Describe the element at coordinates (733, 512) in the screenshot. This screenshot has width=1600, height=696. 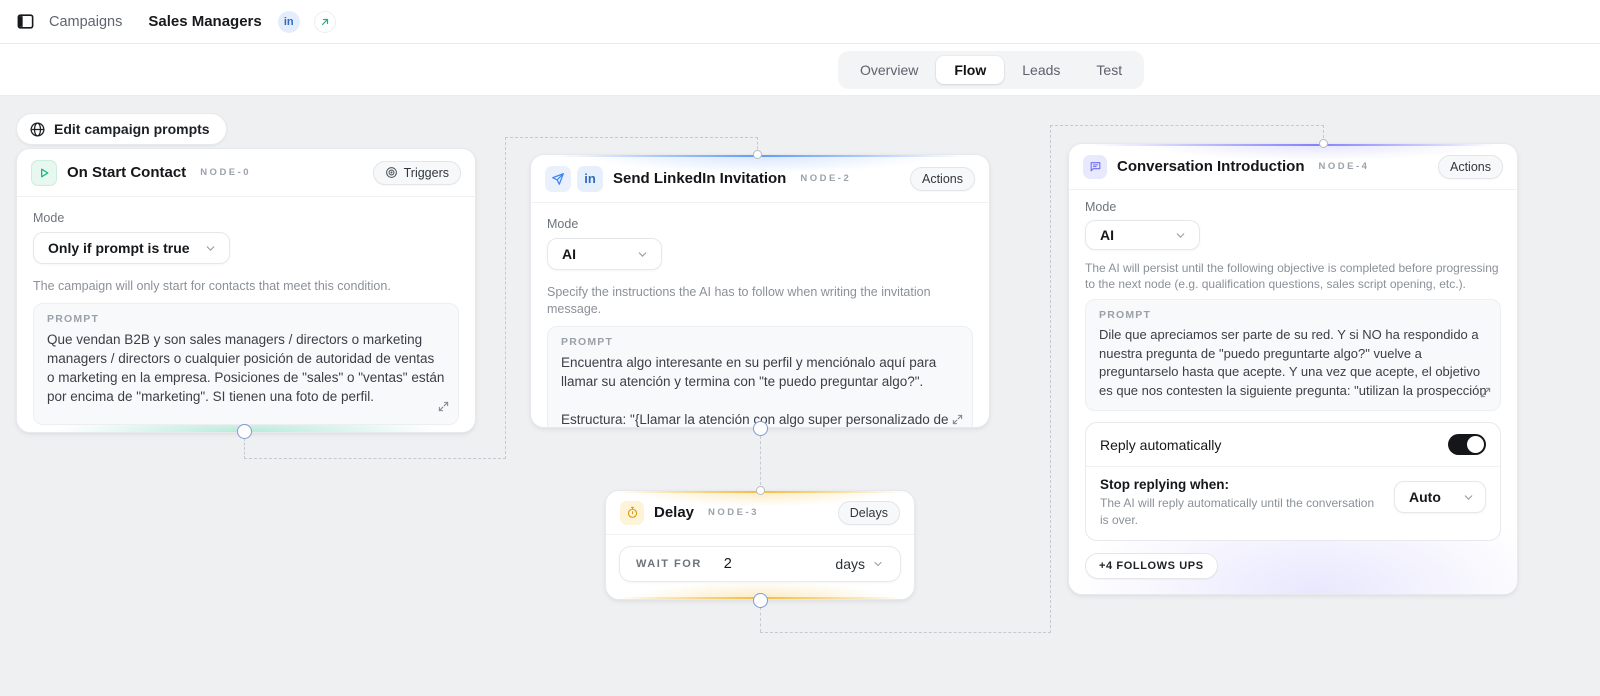
I see `node3-id: NODE-3` at that location.